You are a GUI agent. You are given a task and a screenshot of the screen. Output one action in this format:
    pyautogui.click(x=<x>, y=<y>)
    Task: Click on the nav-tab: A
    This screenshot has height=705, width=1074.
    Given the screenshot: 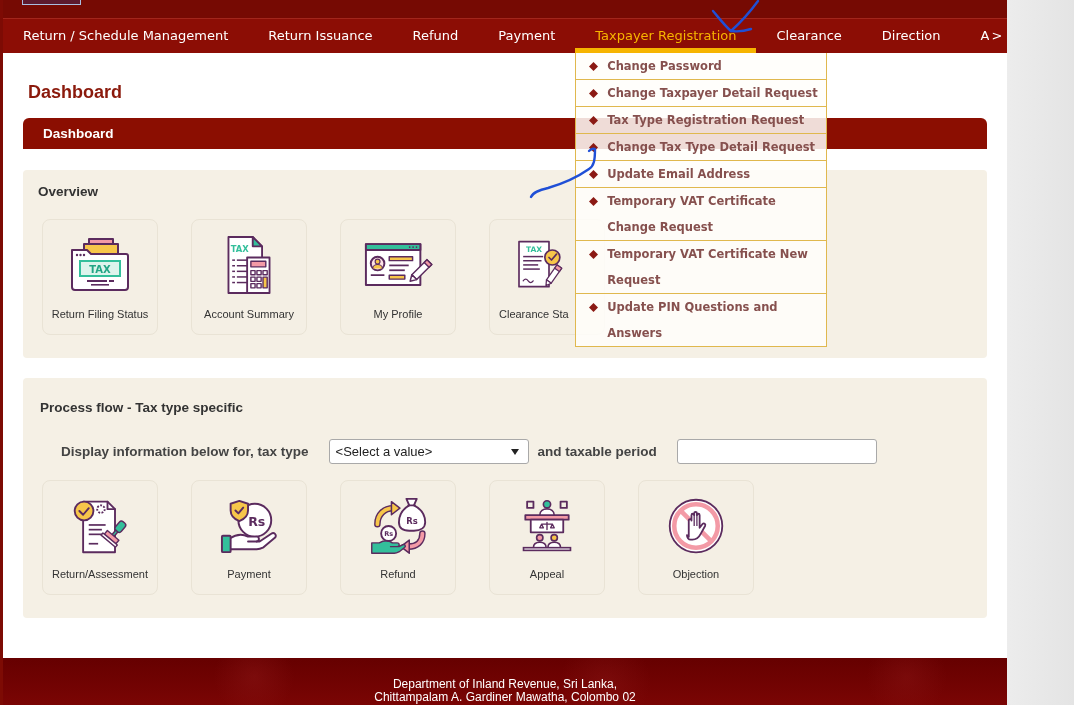 What is the action you would take?
    pyautogui.click(x=975, y=36)
    